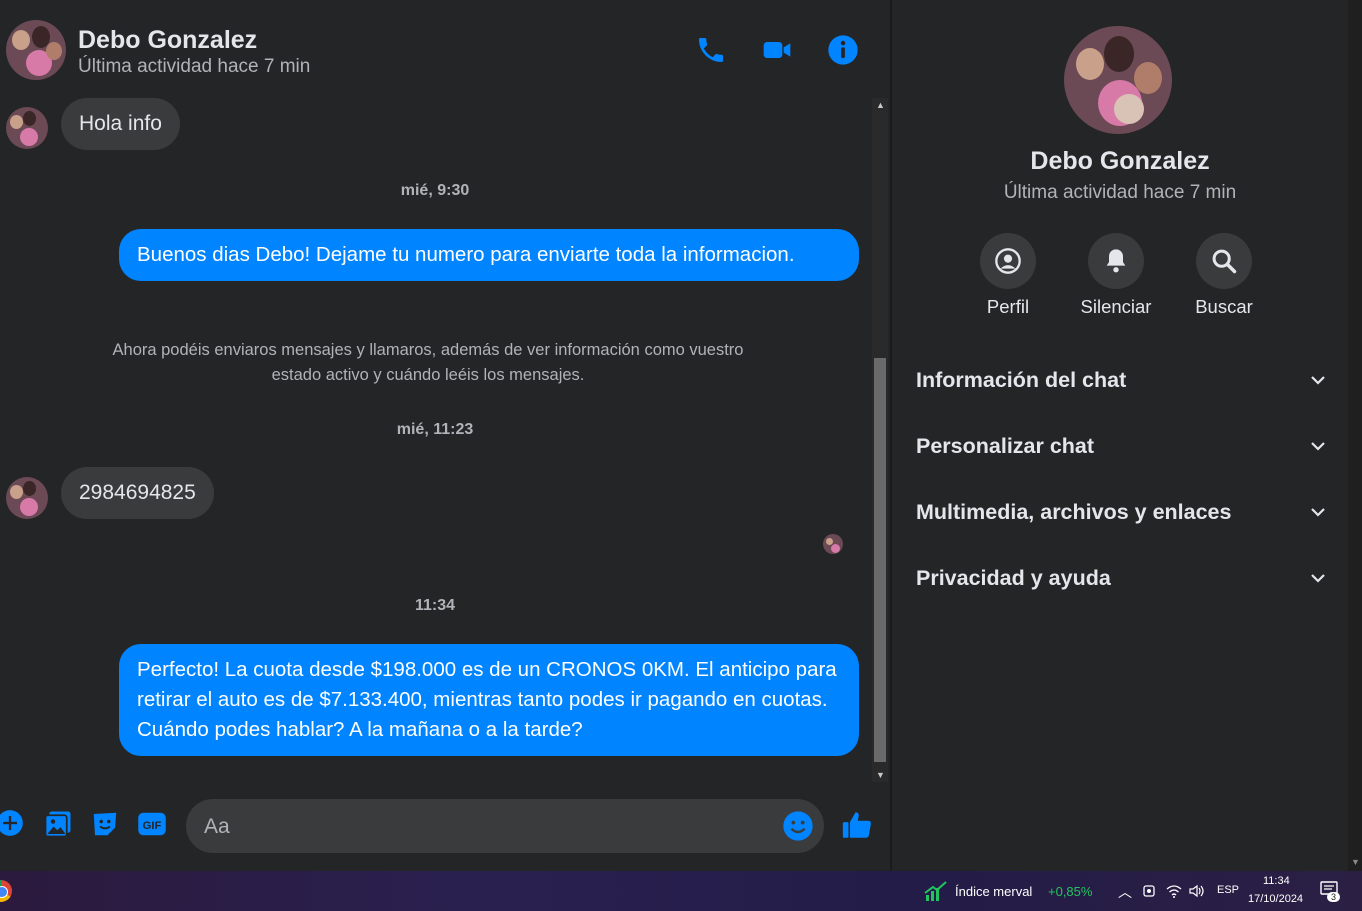 The height and width of the screenshot is (911, 1362). I want to click on emoji-icon, so click(798, 826).